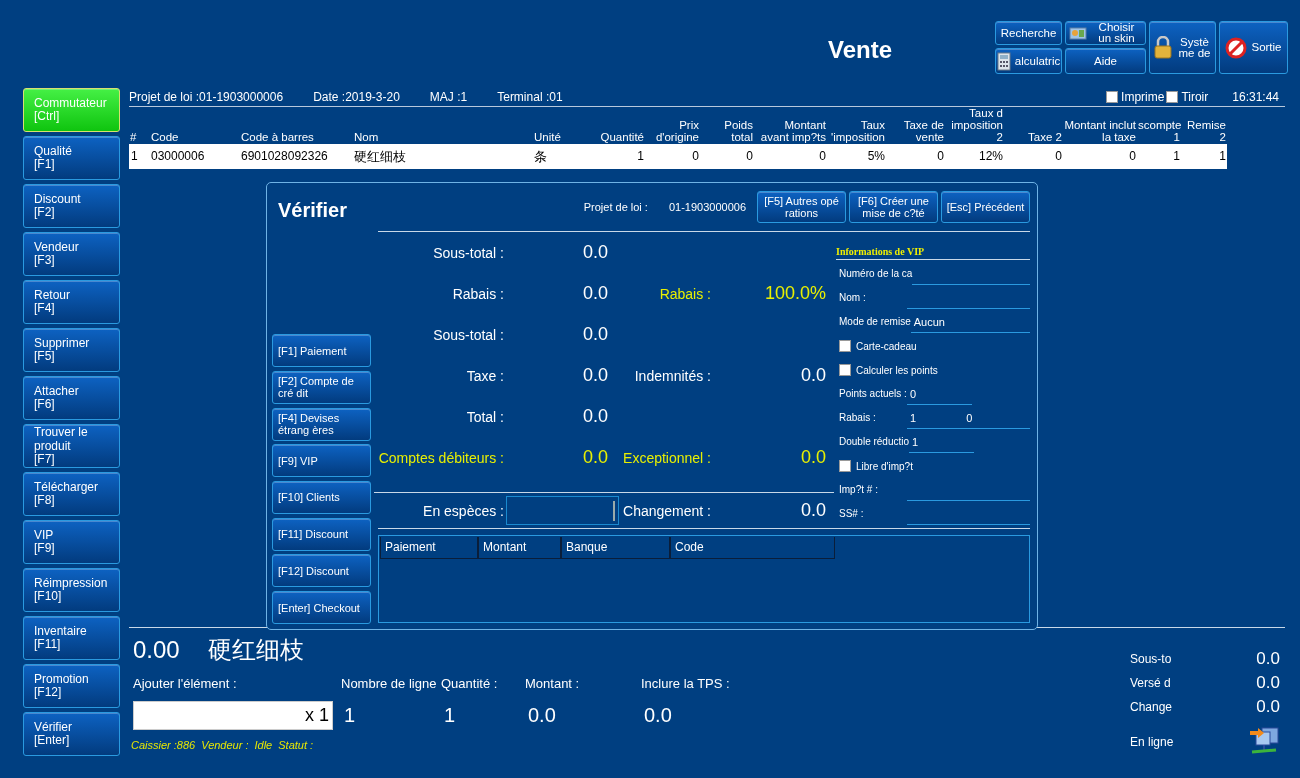 The width and height of the screenshot is (1300, 778). Describe the element at coordinates (1028, 33) in the screenshot. I see `toolbar-button: Recherche` at that location.